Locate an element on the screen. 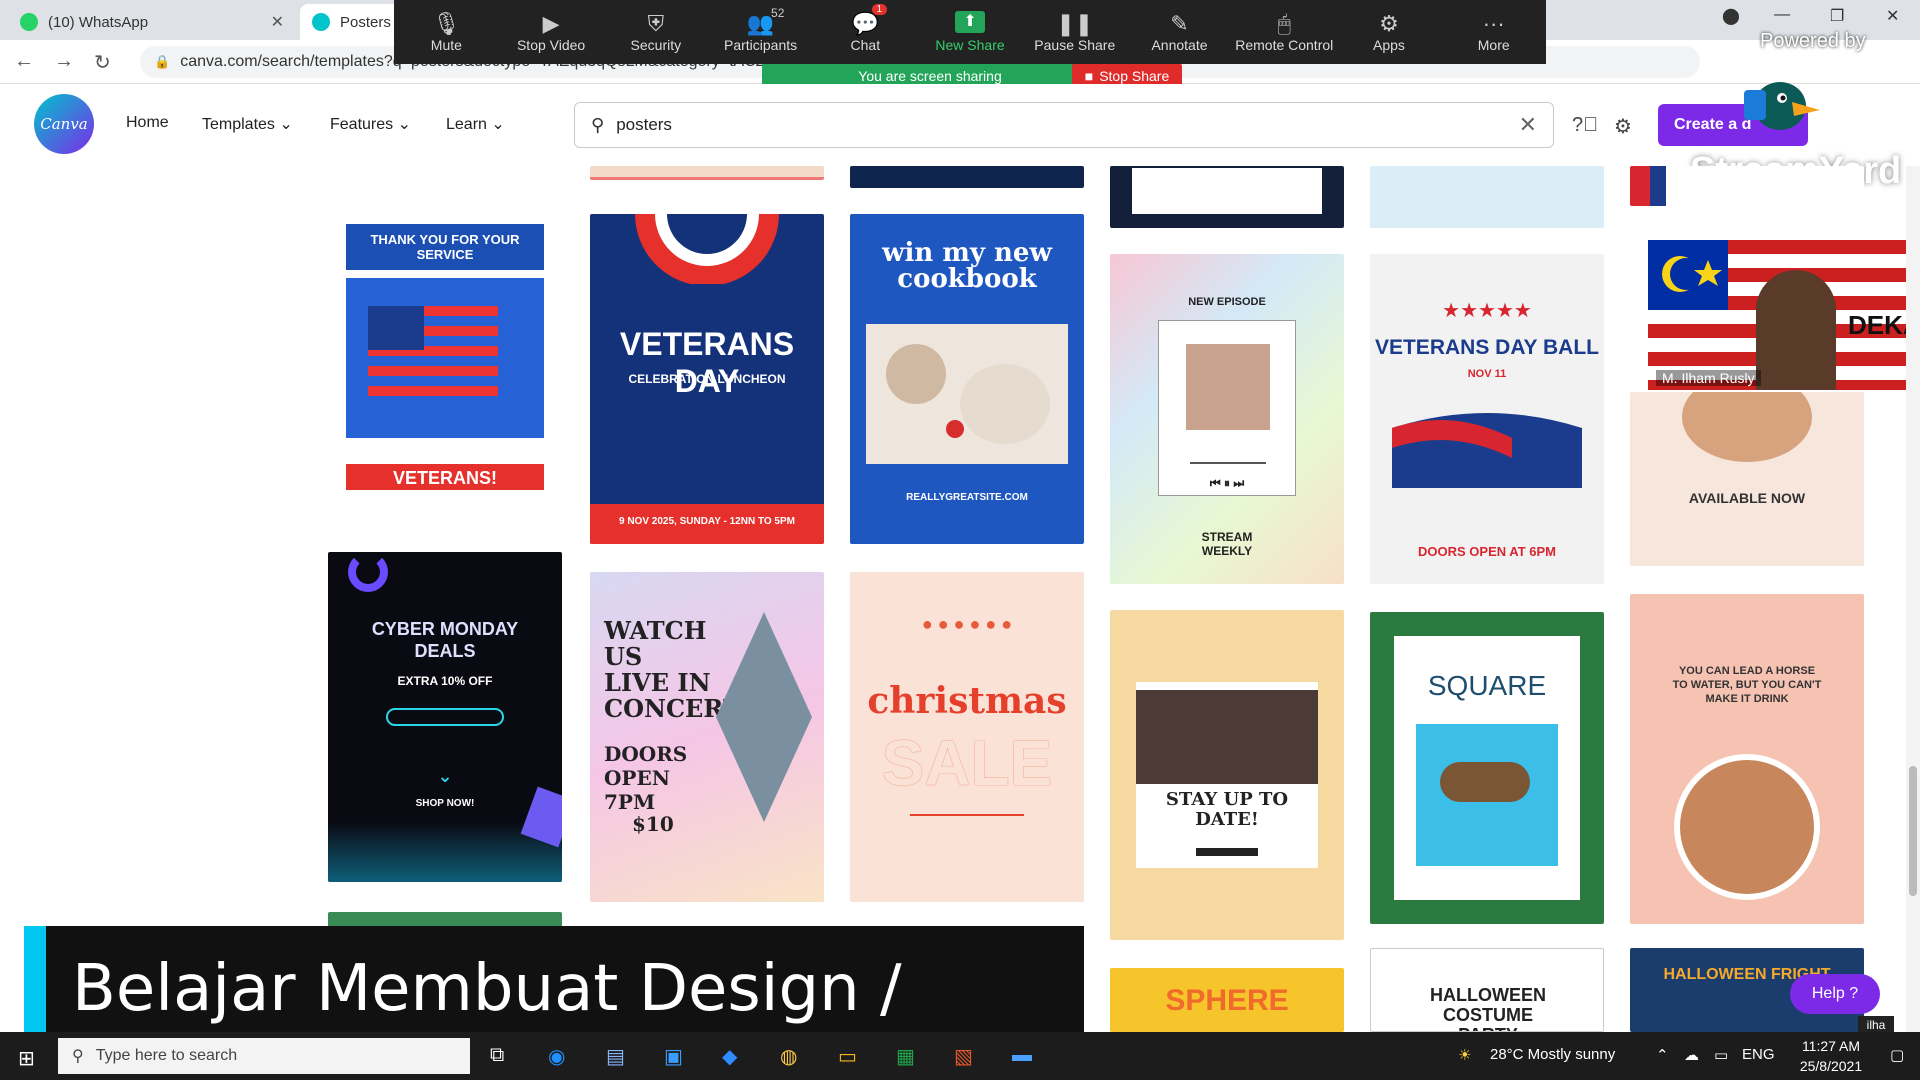 This screenshot has width=1920, height=1080. network-icon: ▭ is located at coordinates (1721, 1055).